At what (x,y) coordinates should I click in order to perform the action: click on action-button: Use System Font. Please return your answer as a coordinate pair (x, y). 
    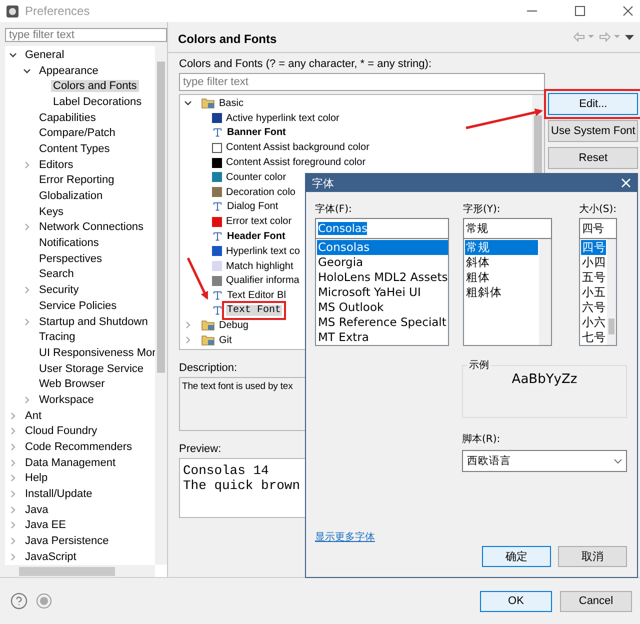
    Looking at the image, I should click on (593, 131).